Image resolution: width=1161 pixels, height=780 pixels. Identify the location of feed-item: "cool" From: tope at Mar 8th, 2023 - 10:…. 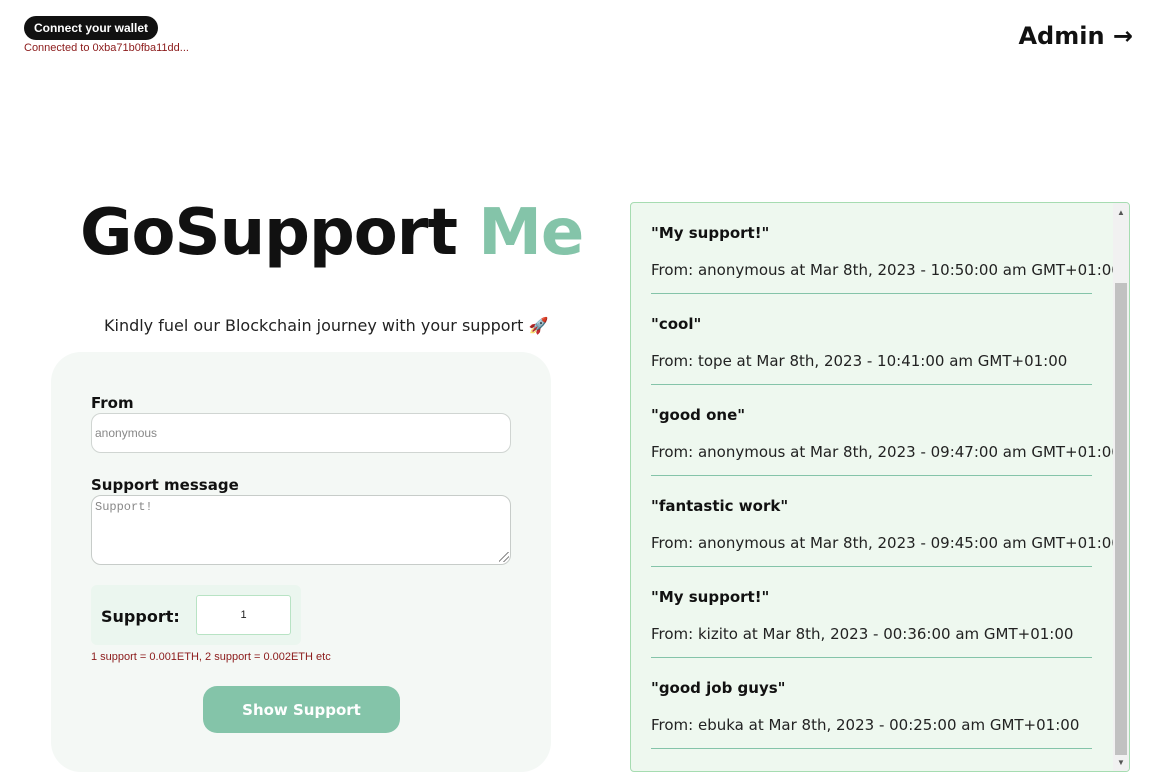
(871, 339).